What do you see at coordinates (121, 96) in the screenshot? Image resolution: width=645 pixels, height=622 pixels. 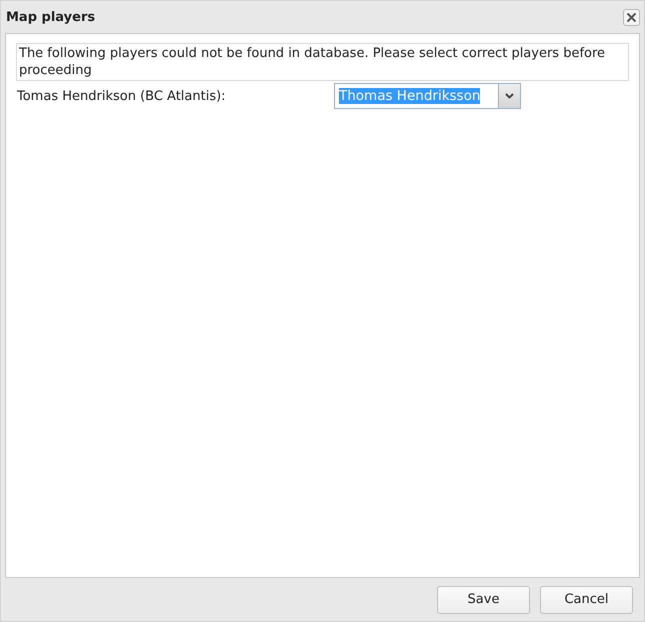 I see `player-label: Tomas Hendrikson (BC Atlantis):` at bounding box center [121, 96].